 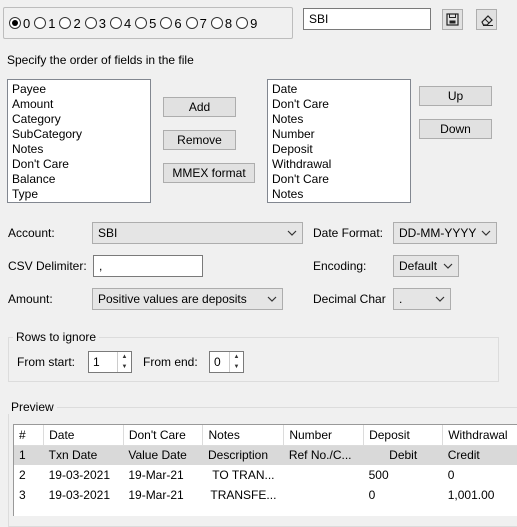 I want to click on amount-value: Positive values are deposits, so click(x=172, y=299).